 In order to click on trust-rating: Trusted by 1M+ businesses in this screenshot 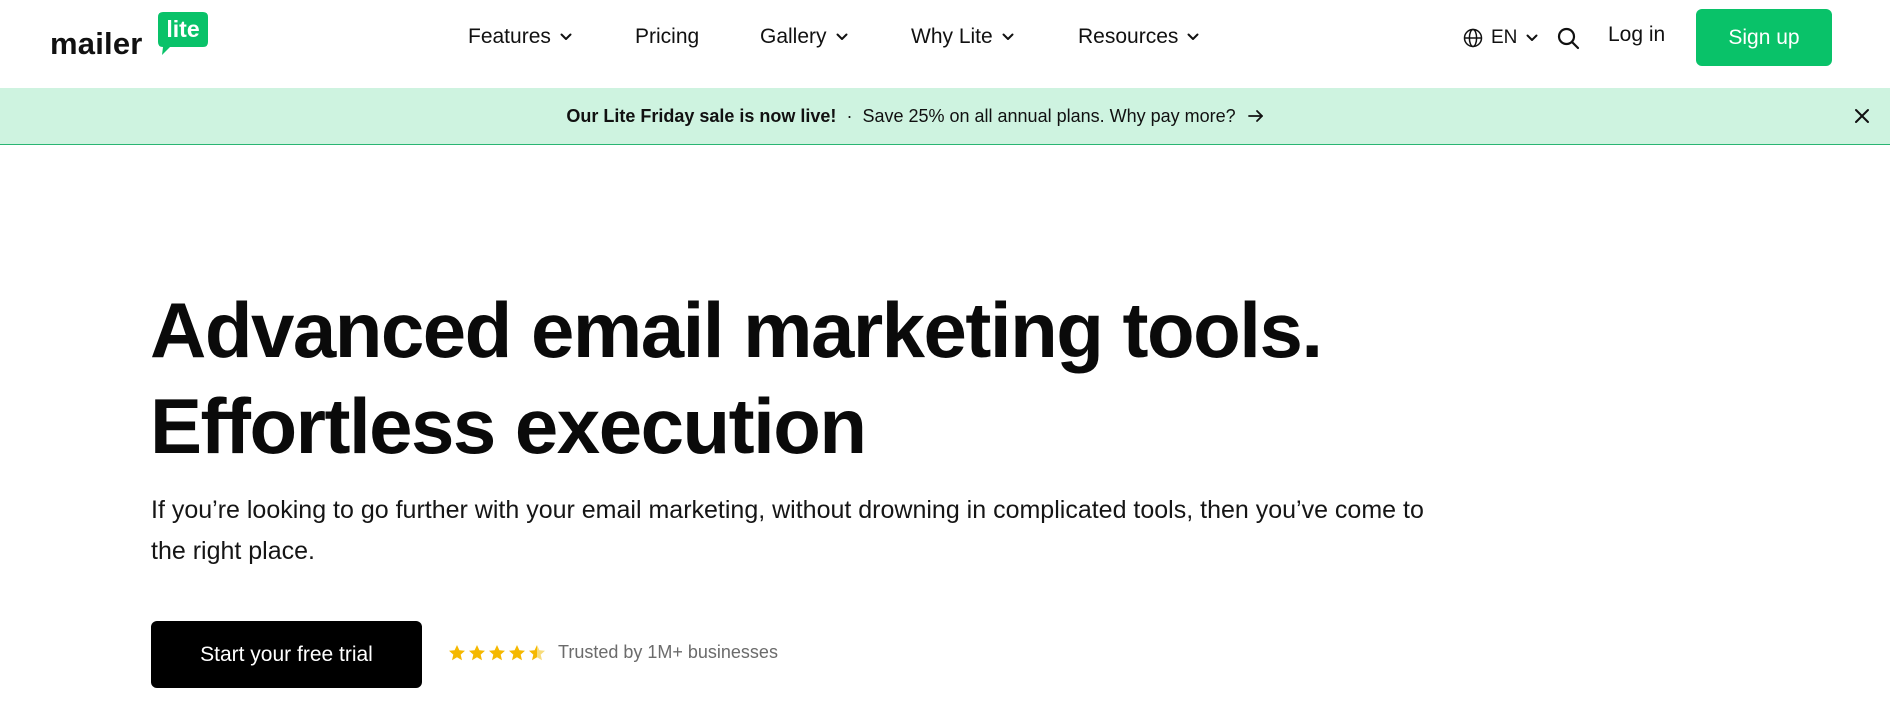, I will do `click(613, 652)`.